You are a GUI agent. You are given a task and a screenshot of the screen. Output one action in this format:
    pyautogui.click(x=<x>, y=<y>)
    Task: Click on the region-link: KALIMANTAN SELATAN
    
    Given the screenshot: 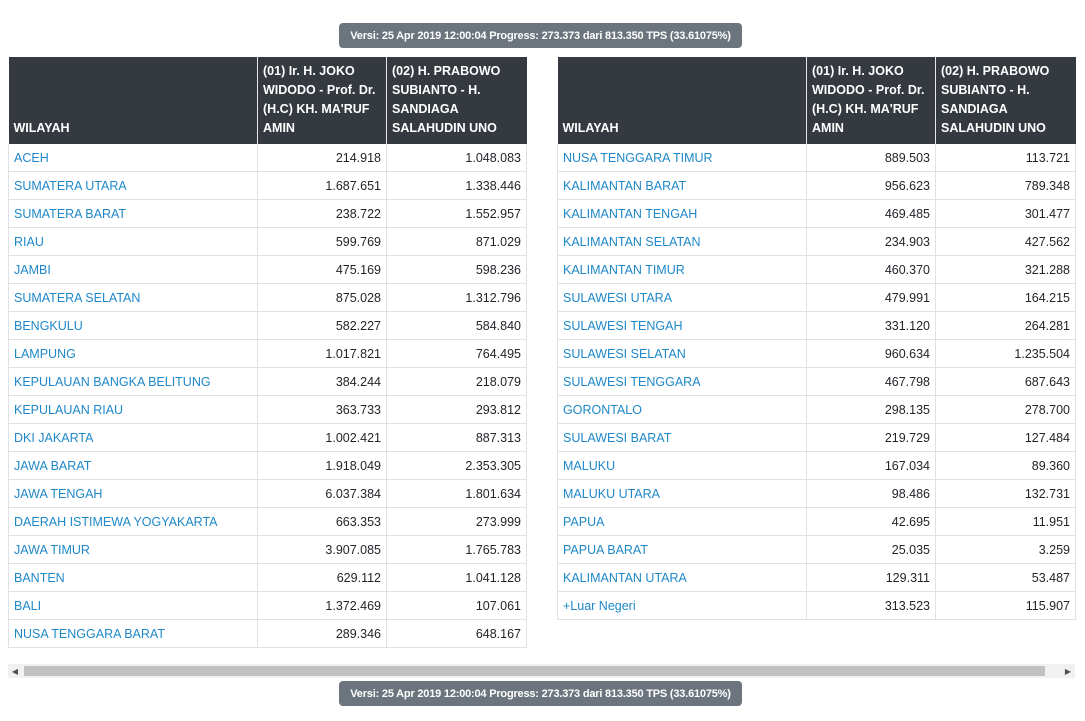 What is the action you would take?
    pyautogui.click(x=632, y=242)
    